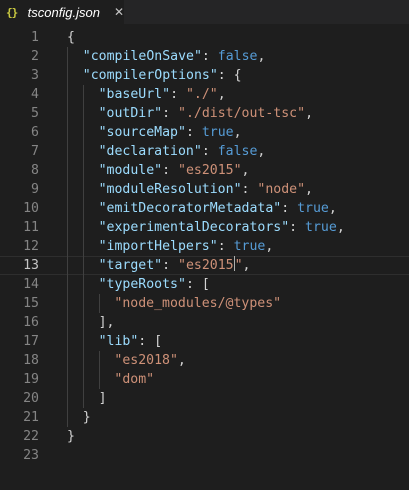  Describe the element at coordinates (204, 75) in the screenshot. I see `code-line: 3 "compilerOptions": {` at that location.